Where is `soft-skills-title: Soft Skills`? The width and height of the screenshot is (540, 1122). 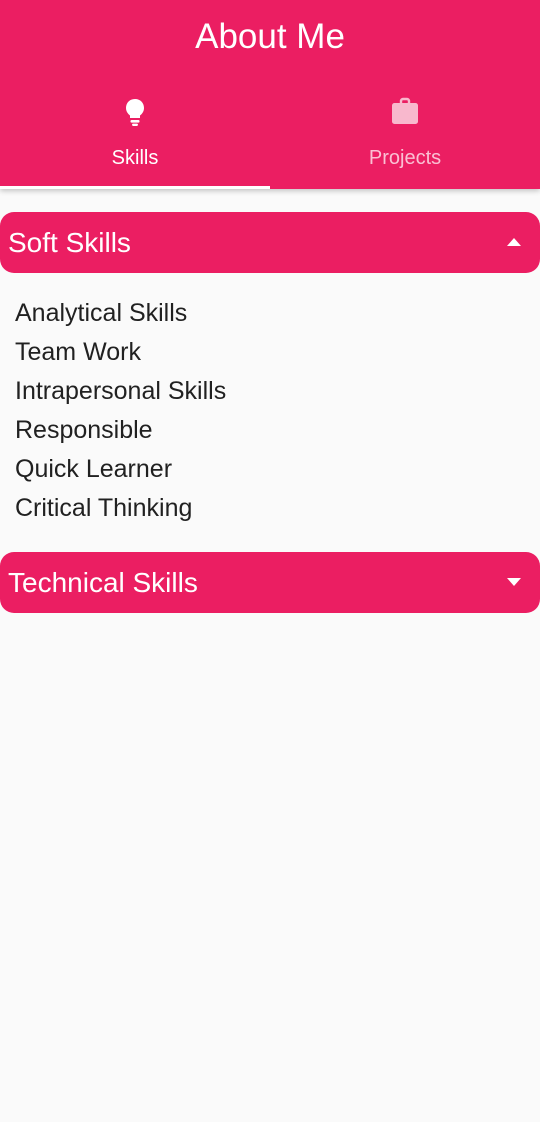 soft-skills-title: Soft Skills is located at coordinates (69, 242).